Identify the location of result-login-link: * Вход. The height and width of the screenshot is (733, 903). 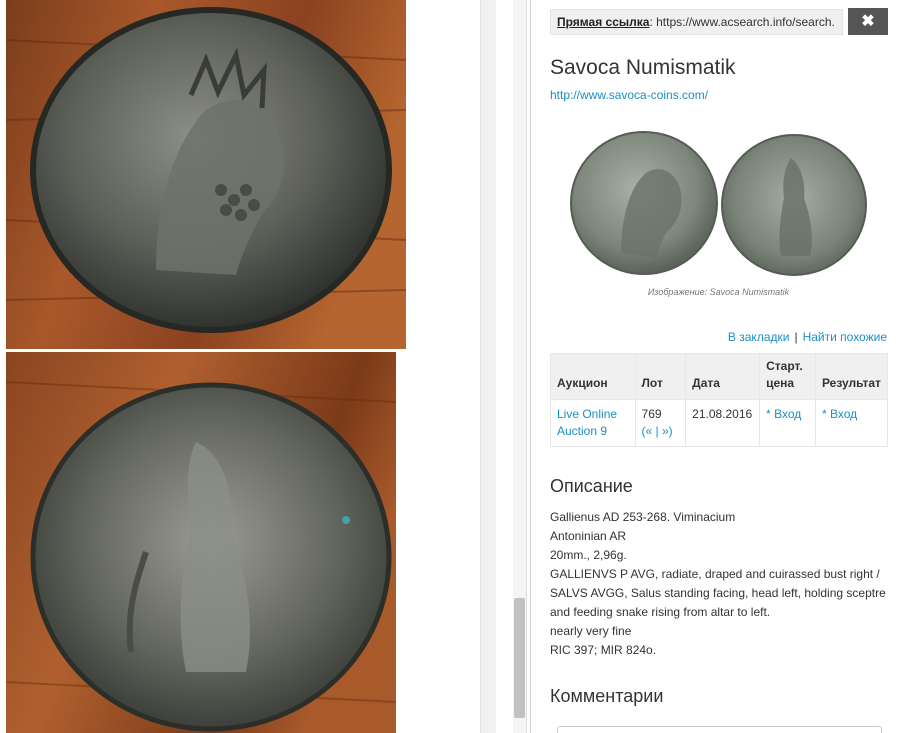
(839, 414).